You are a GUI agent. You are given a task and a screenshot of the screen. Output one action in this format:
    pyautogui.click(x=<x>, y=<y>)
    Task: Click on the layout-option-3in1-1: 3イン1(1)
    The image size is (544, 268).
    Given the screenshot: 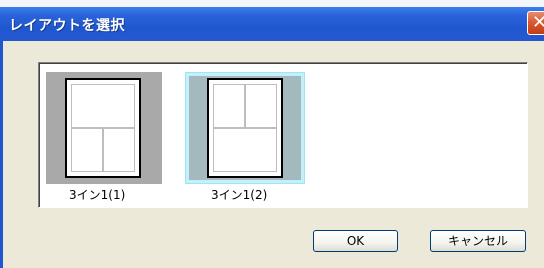 What is the action you would take?
    pyautogui.click(x=114, y=135)
    